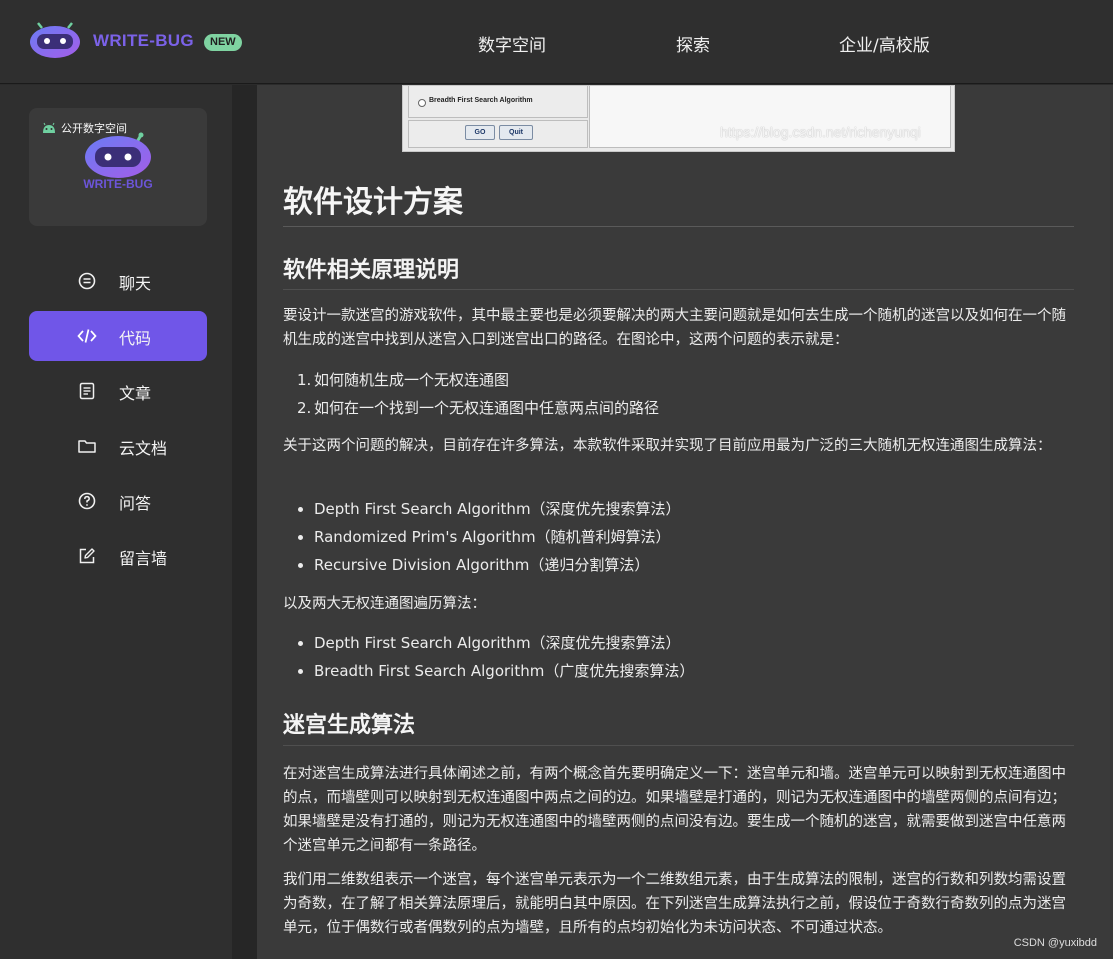 This screenshot has width=1113, height=959. Describe the element at coordinates (693, 43) in the screenshot. I see `nav-explore: 探索` at that location.